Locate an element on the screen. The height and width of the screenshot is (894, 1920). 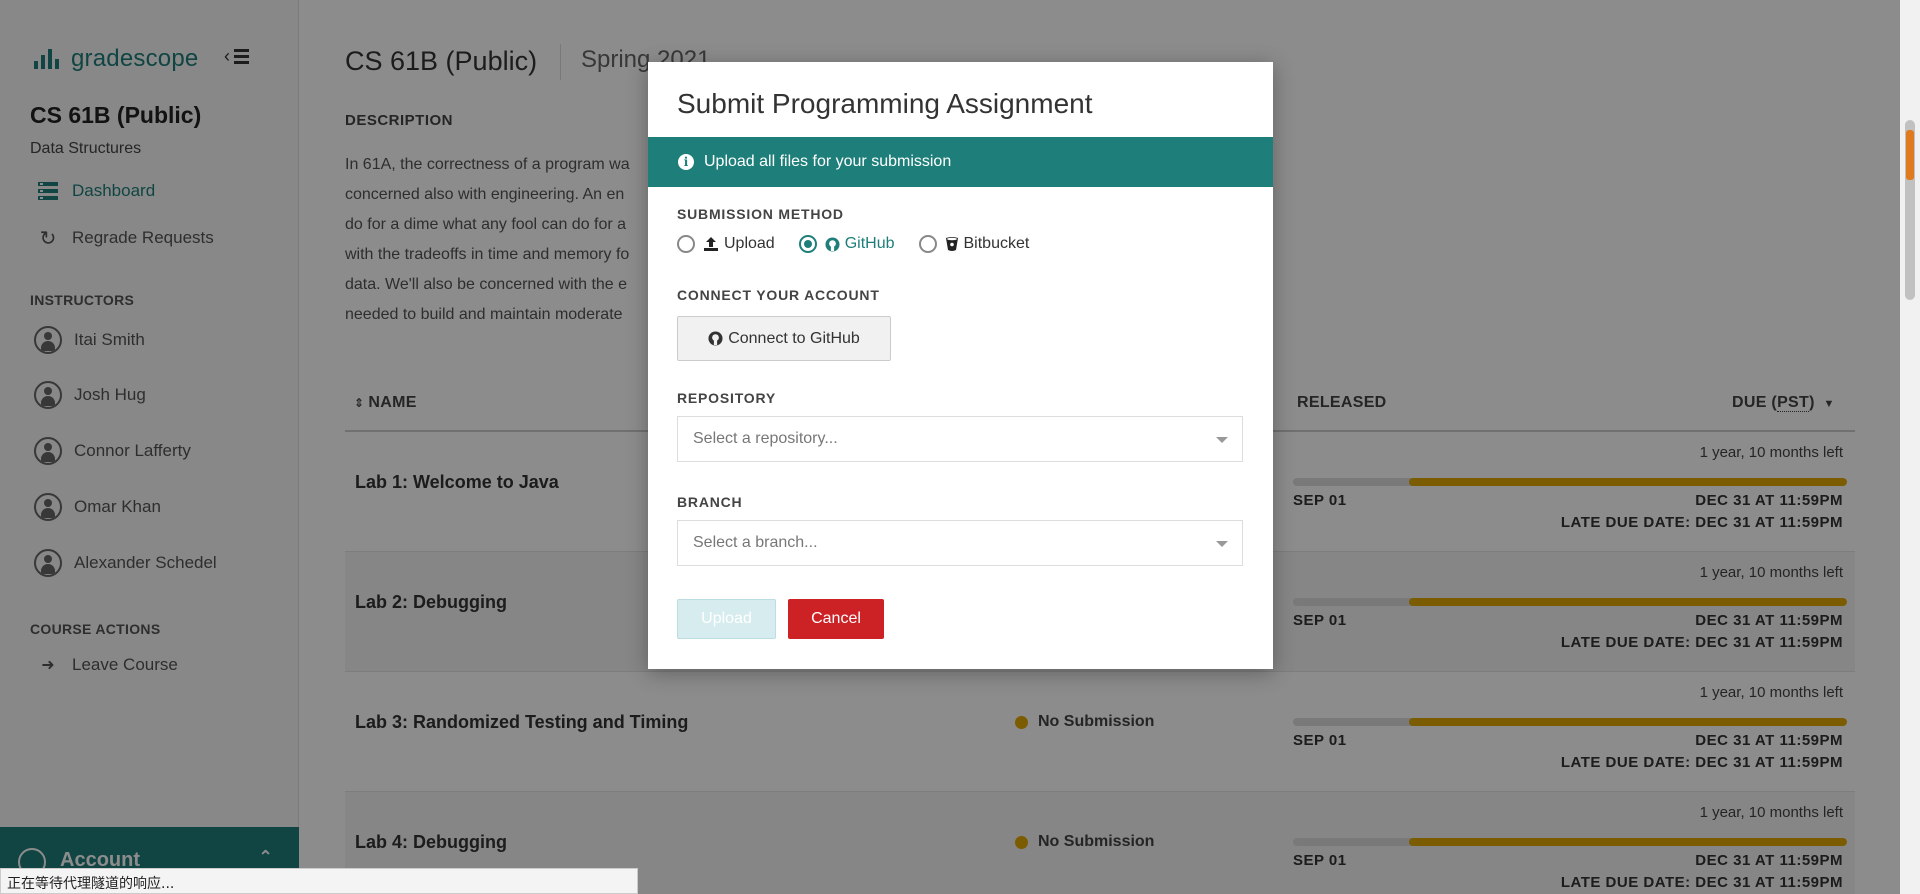
method-label: Upload is located at coordinates (749, 243).